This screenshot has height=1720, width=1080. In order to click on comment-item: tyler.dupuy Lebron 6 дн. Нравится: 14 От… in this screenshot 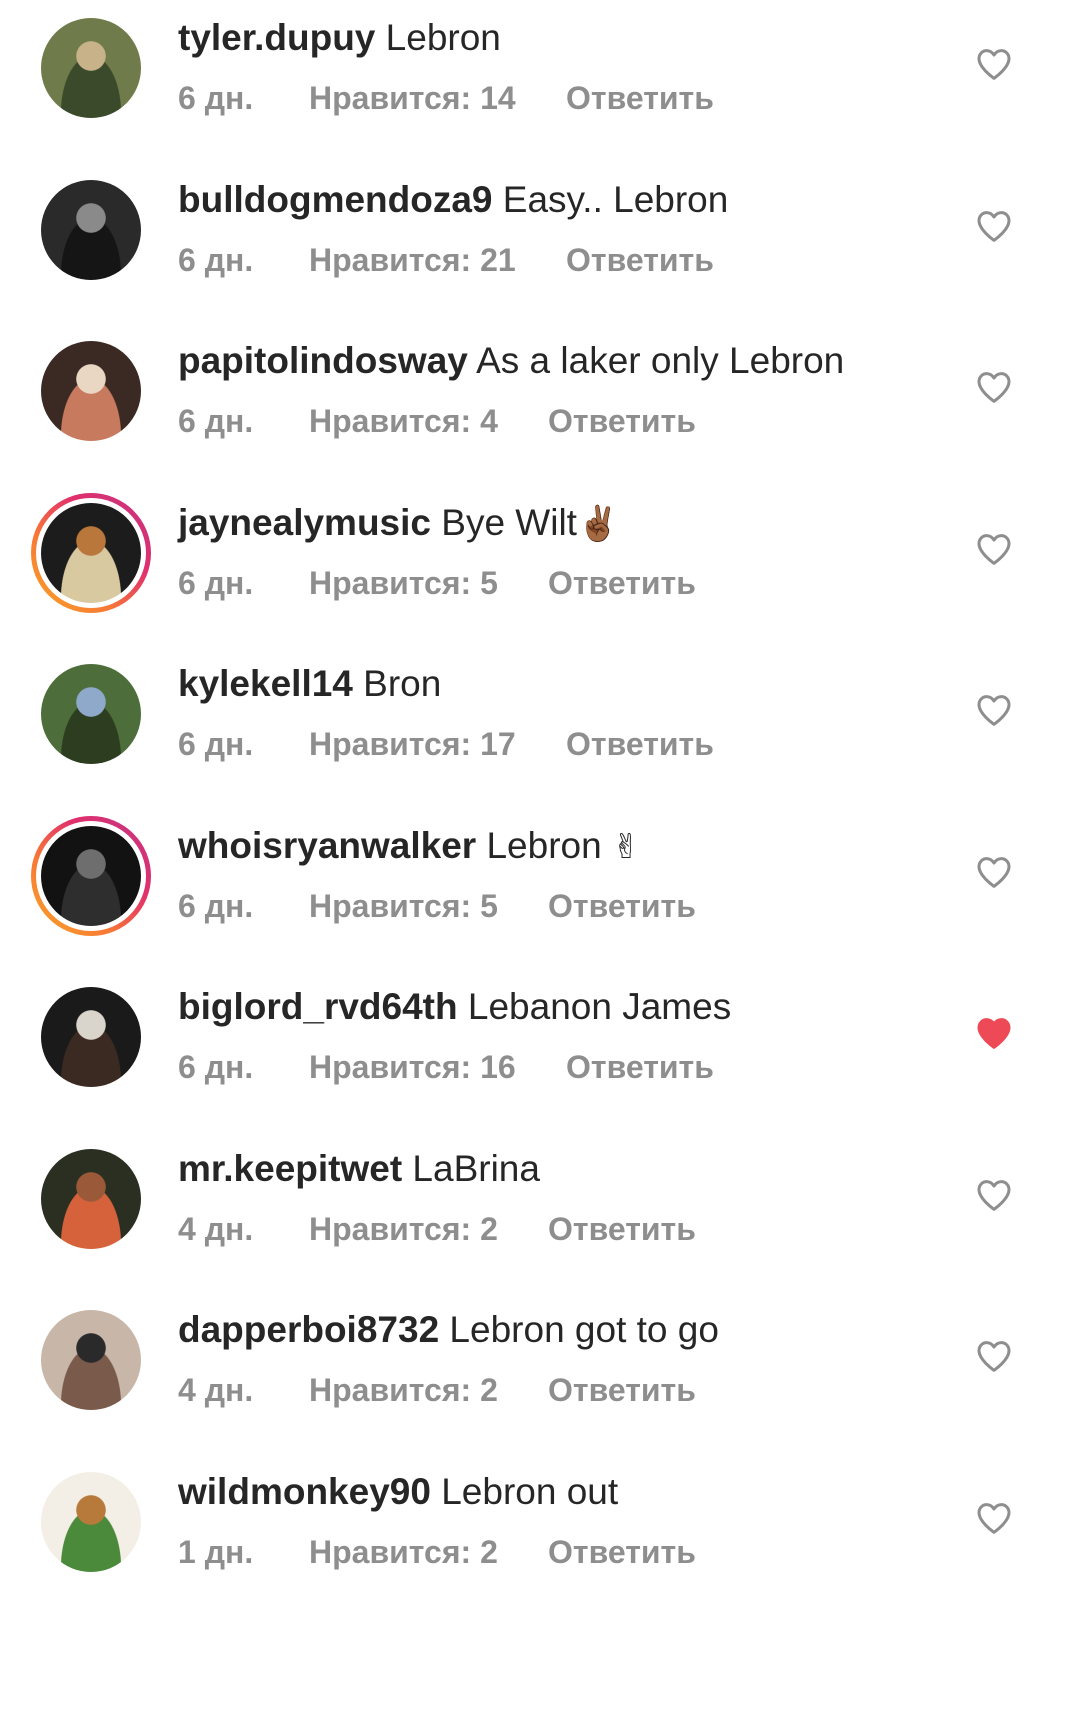, I will do `click(540, 88)`.